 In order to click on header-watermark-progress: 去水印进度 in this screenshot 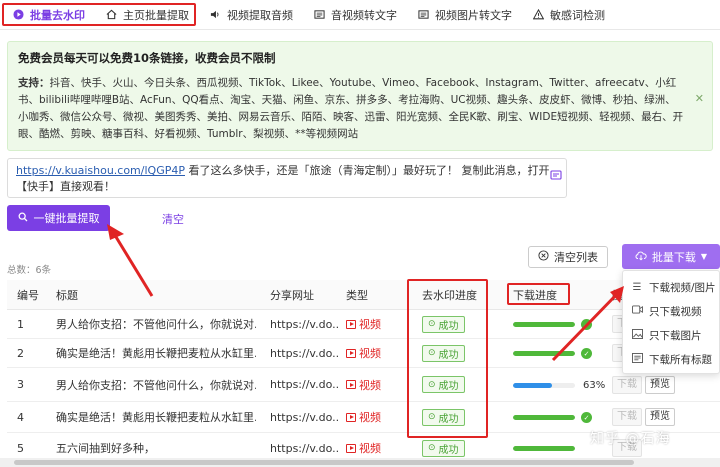, I will do `click(449, 295)`.